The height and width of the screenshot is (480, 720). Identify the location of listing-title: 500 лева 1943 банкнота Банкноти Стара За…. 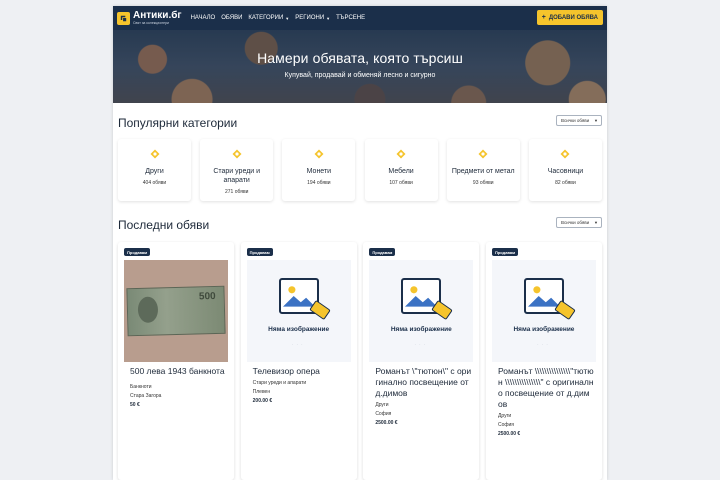
(178, 388).